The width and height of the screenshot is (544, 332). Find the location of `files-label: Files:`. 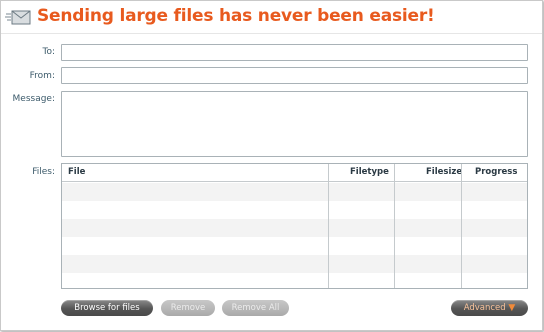

files-label: Files: is located at coordinates (43, 172).